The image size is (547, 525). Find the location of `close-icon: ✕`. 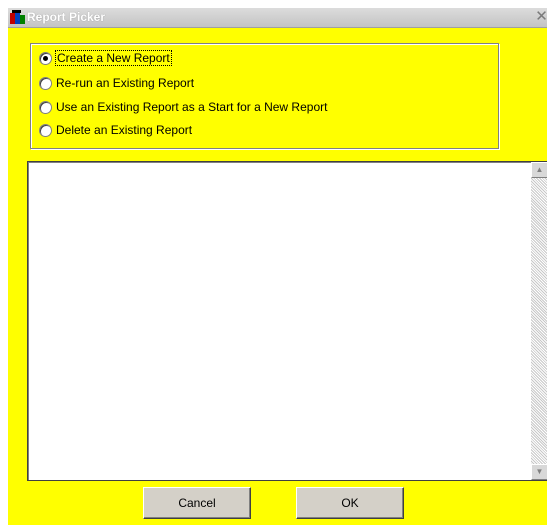

close-icon: ✕ is located at coordinates (540, 17).